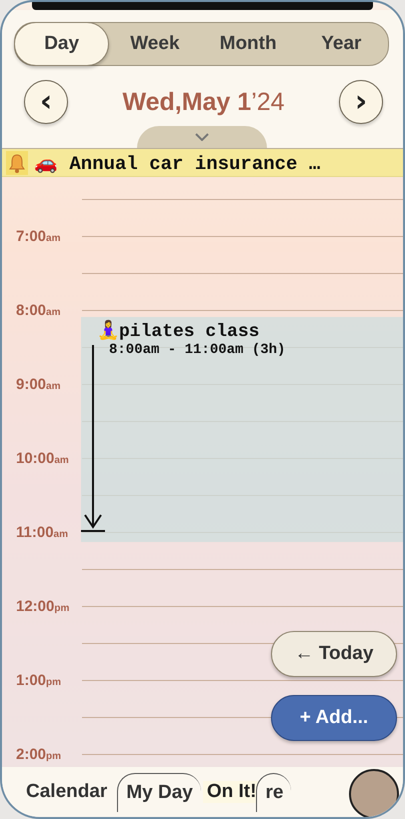 Image resolution: width=405 pixels, height=819 pixels. What do you see at coordinates (38, 681) in the screenshot?
I see `hour-label: 1:00pm` at bounding box center [38, 681].